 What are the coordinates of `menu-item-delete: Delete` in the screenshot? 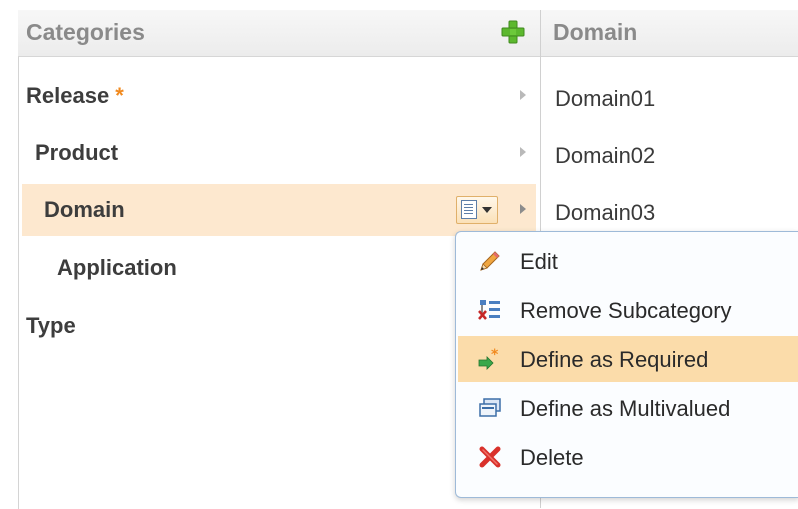 It's located at (628, 457).